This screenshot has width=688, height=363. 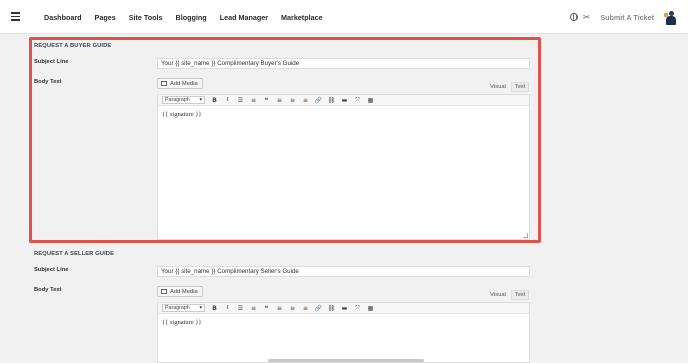 What do you see at coordinates (302, 17) in the screenshot?
I see `nav-marketplace: Marketplace` at bounding box center [302, 17].